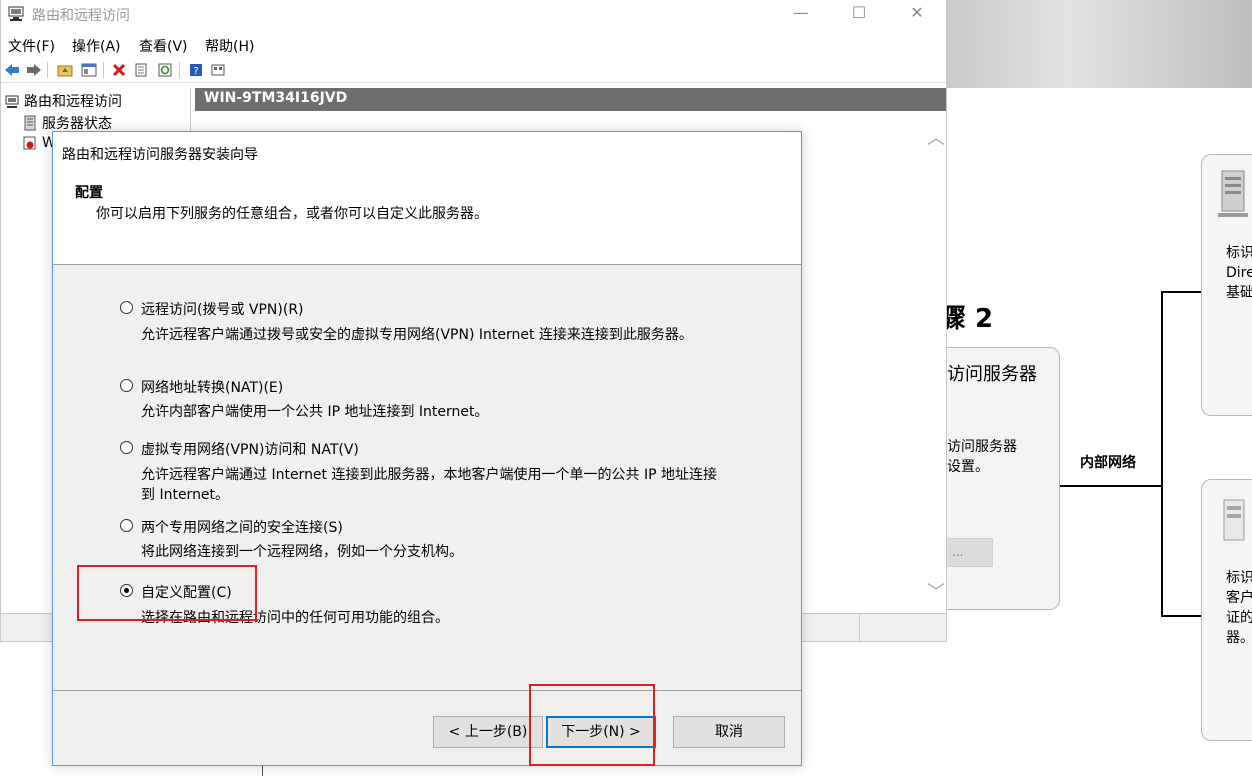 This screenshot has height=776, width=1252. Describe the element at coordinates (218, 70) in the screenshot. I see `view-icon` at that location.